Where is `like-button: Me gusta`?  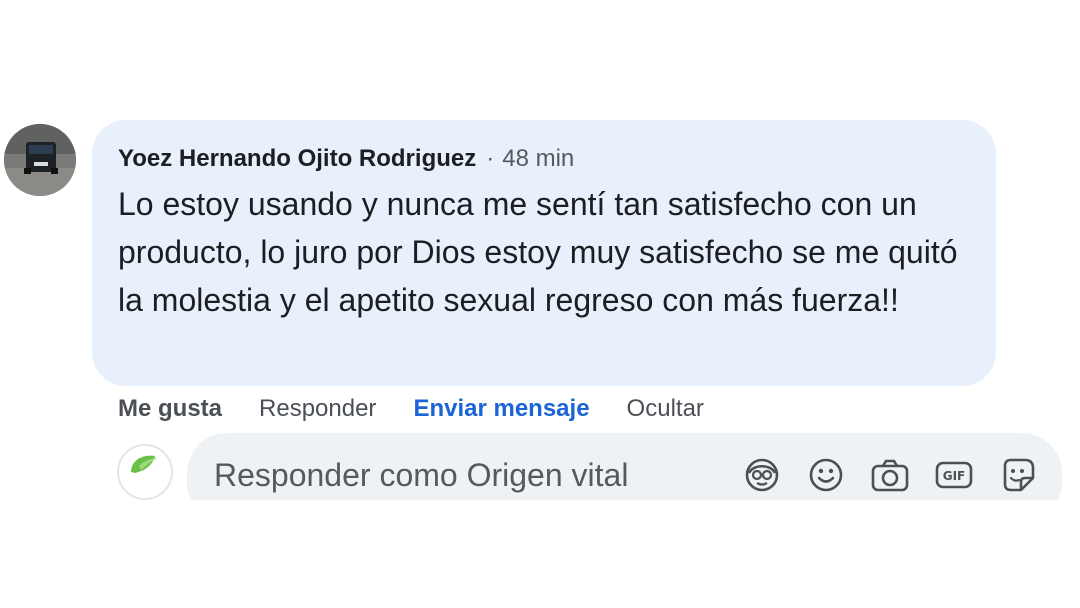
like-button: Me gusta is located at coordinates (170, 409).